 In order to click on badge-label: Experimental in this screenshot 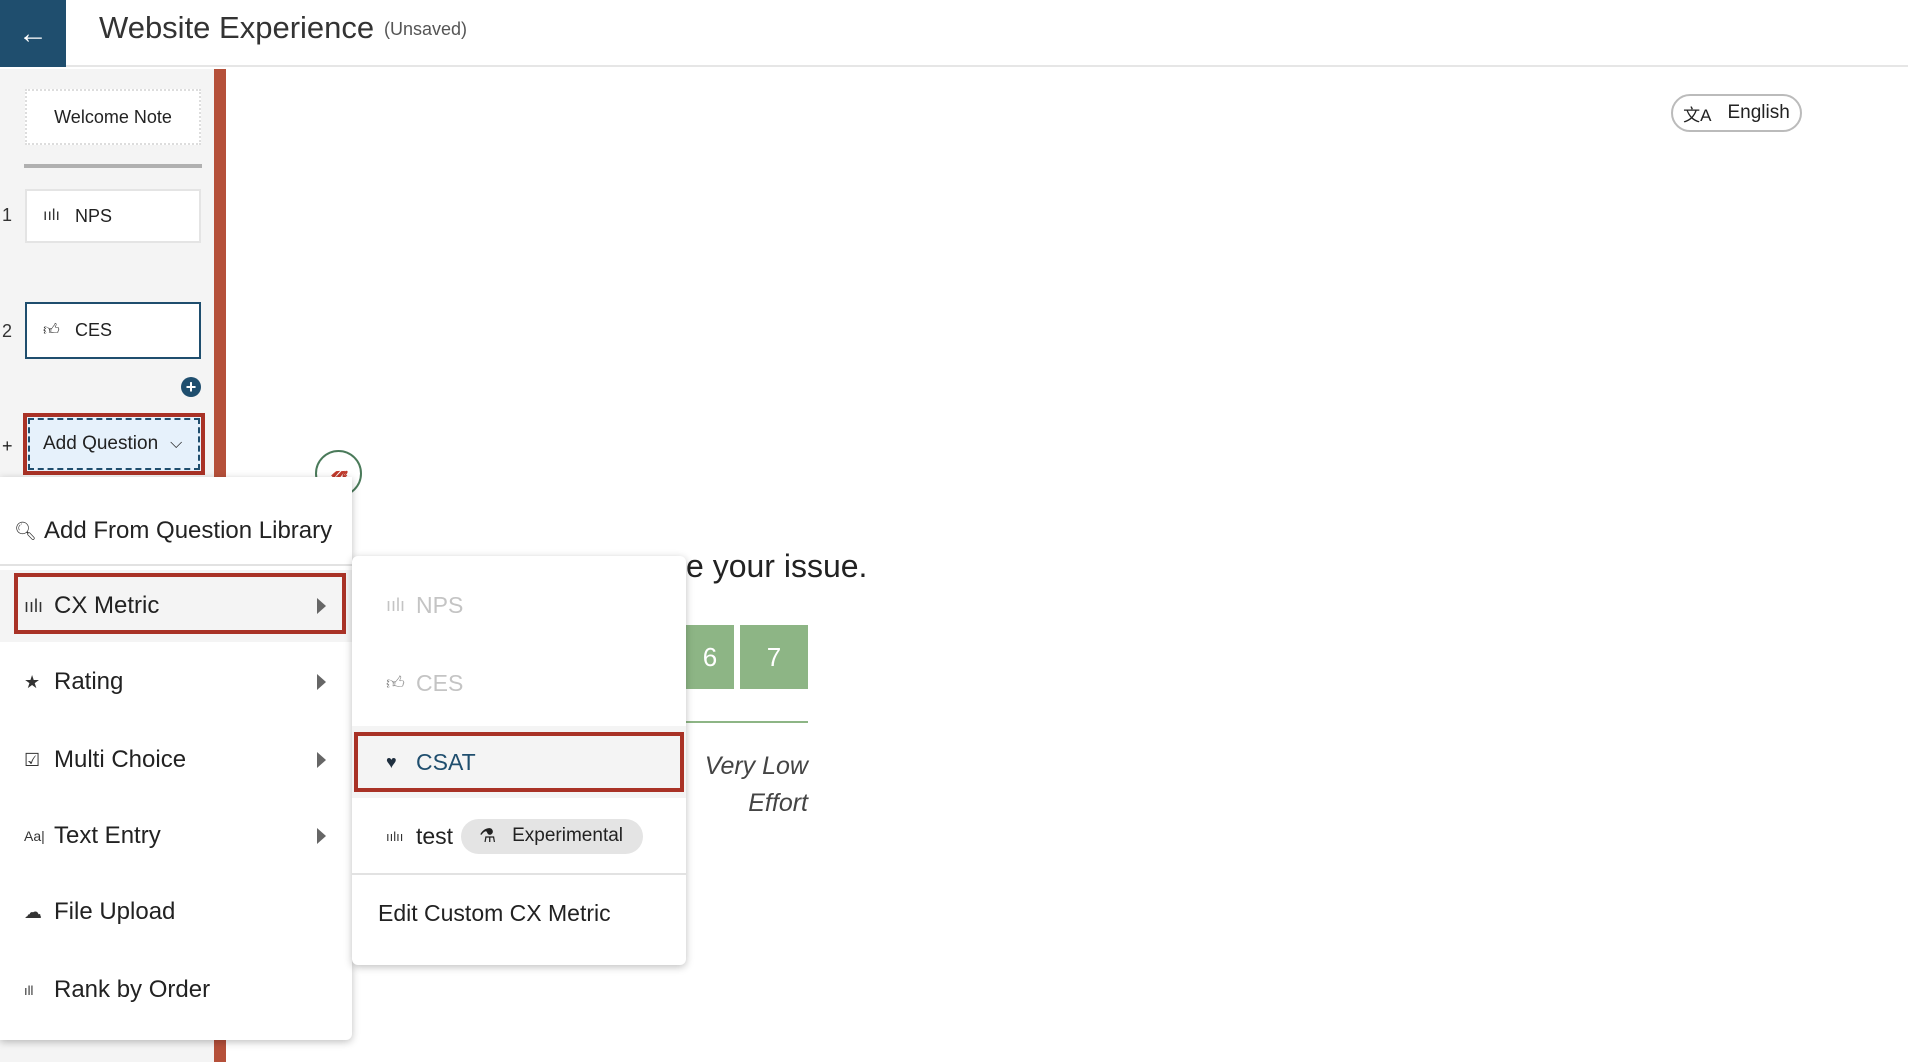, I will do `click(568, 835)`.